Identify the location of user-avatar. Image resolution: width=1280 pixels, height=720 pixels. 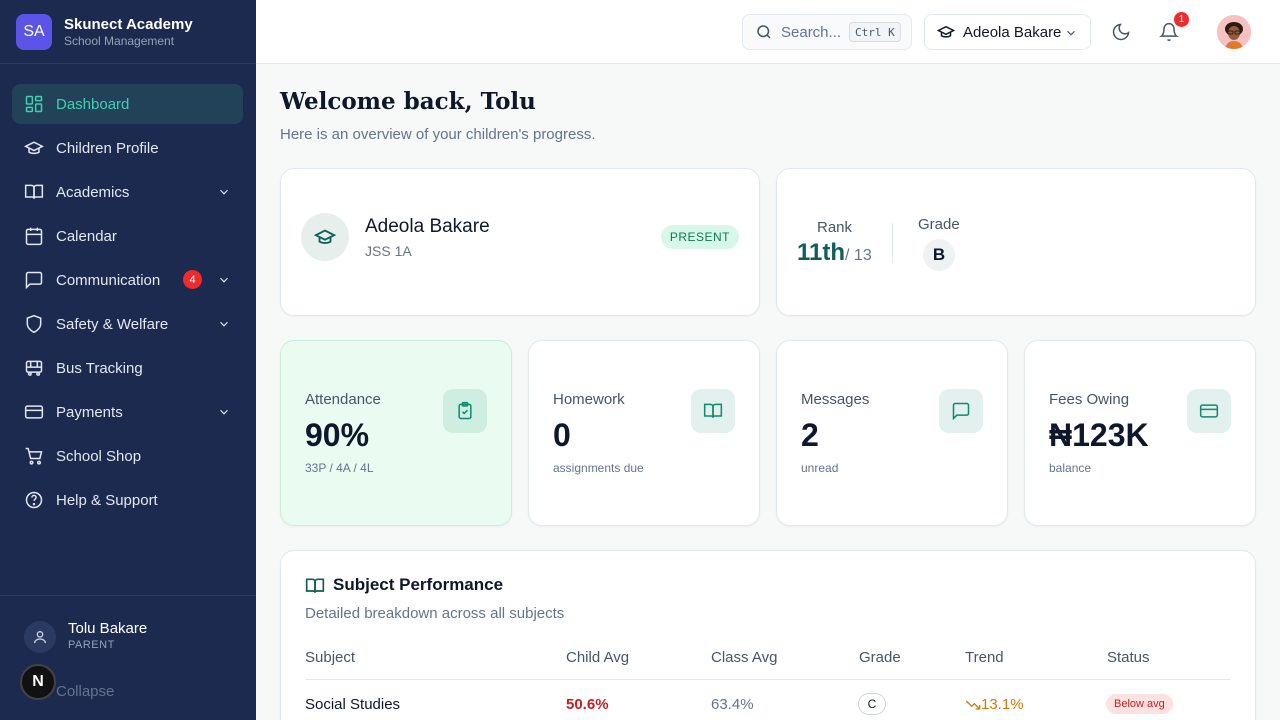
(40, 637).